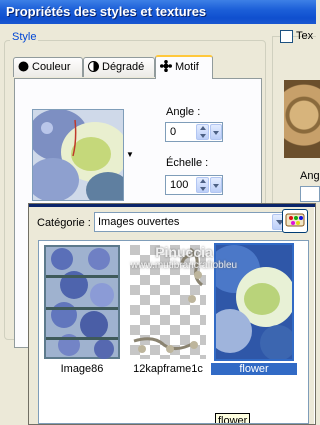 This screenshot has height=425, width=320. I want to click on tooltip: flower, so click(233, 418).